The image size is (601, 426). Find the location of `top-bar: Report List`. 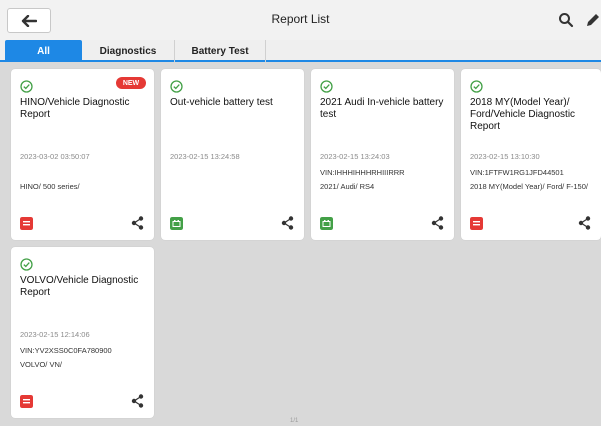

top-bar: Report List is located at coordinates (300, 20).